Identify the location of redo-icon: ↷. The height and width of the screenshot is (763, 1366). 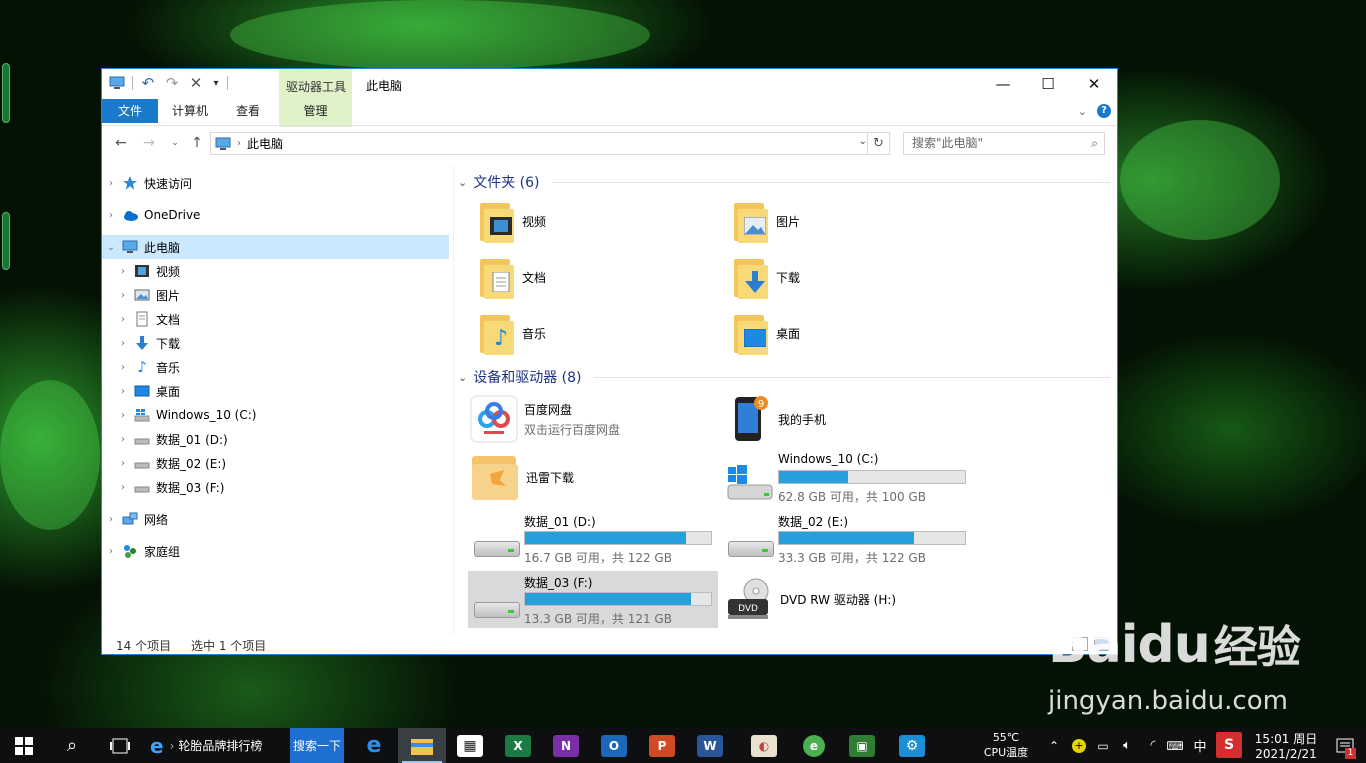
(172, 83).